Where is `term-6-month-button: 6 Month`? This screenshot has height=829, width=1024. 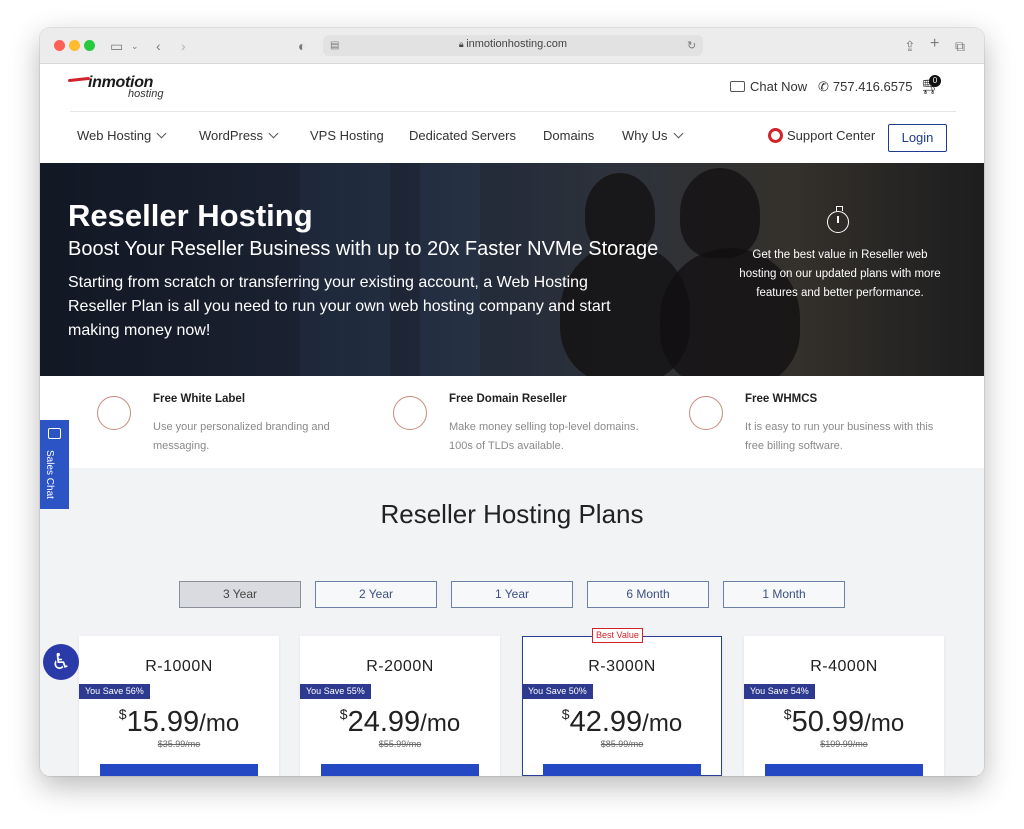
term-6-month-button: 6 Month is located at coordinates (648, 594).